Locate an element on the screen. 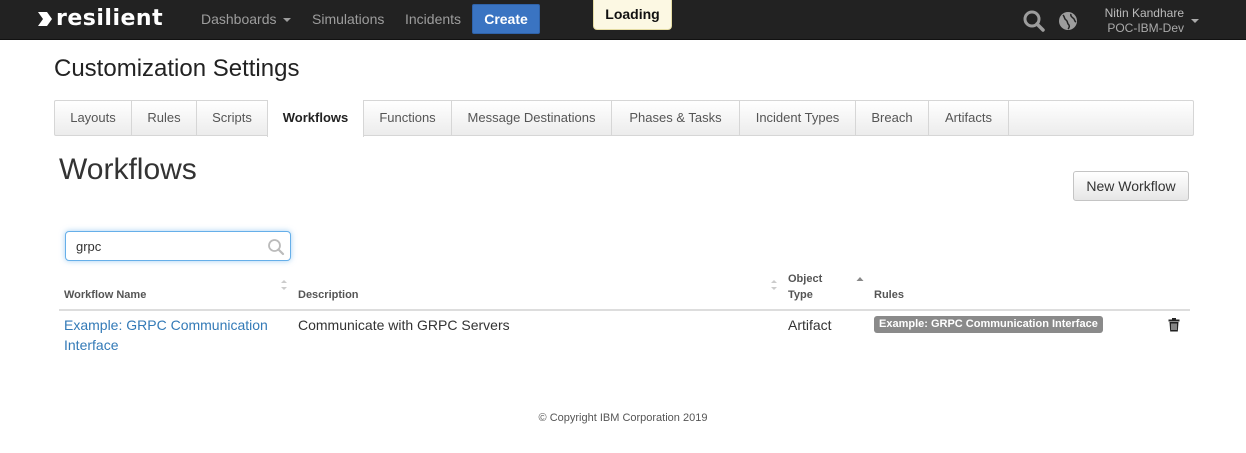 The width and height of the screenshot is (1246, 453). search-input is located at coordinates (168, 246).